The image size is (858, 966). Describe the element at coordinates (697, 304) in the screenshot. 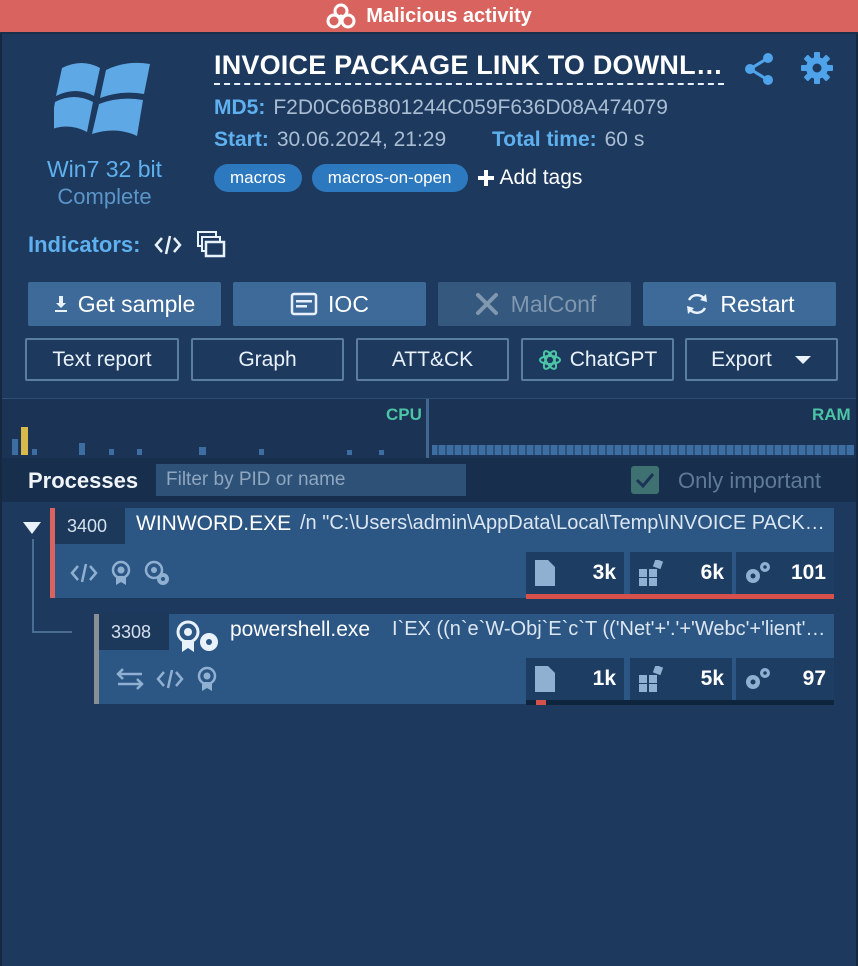

I see `restart-icon` at that location.